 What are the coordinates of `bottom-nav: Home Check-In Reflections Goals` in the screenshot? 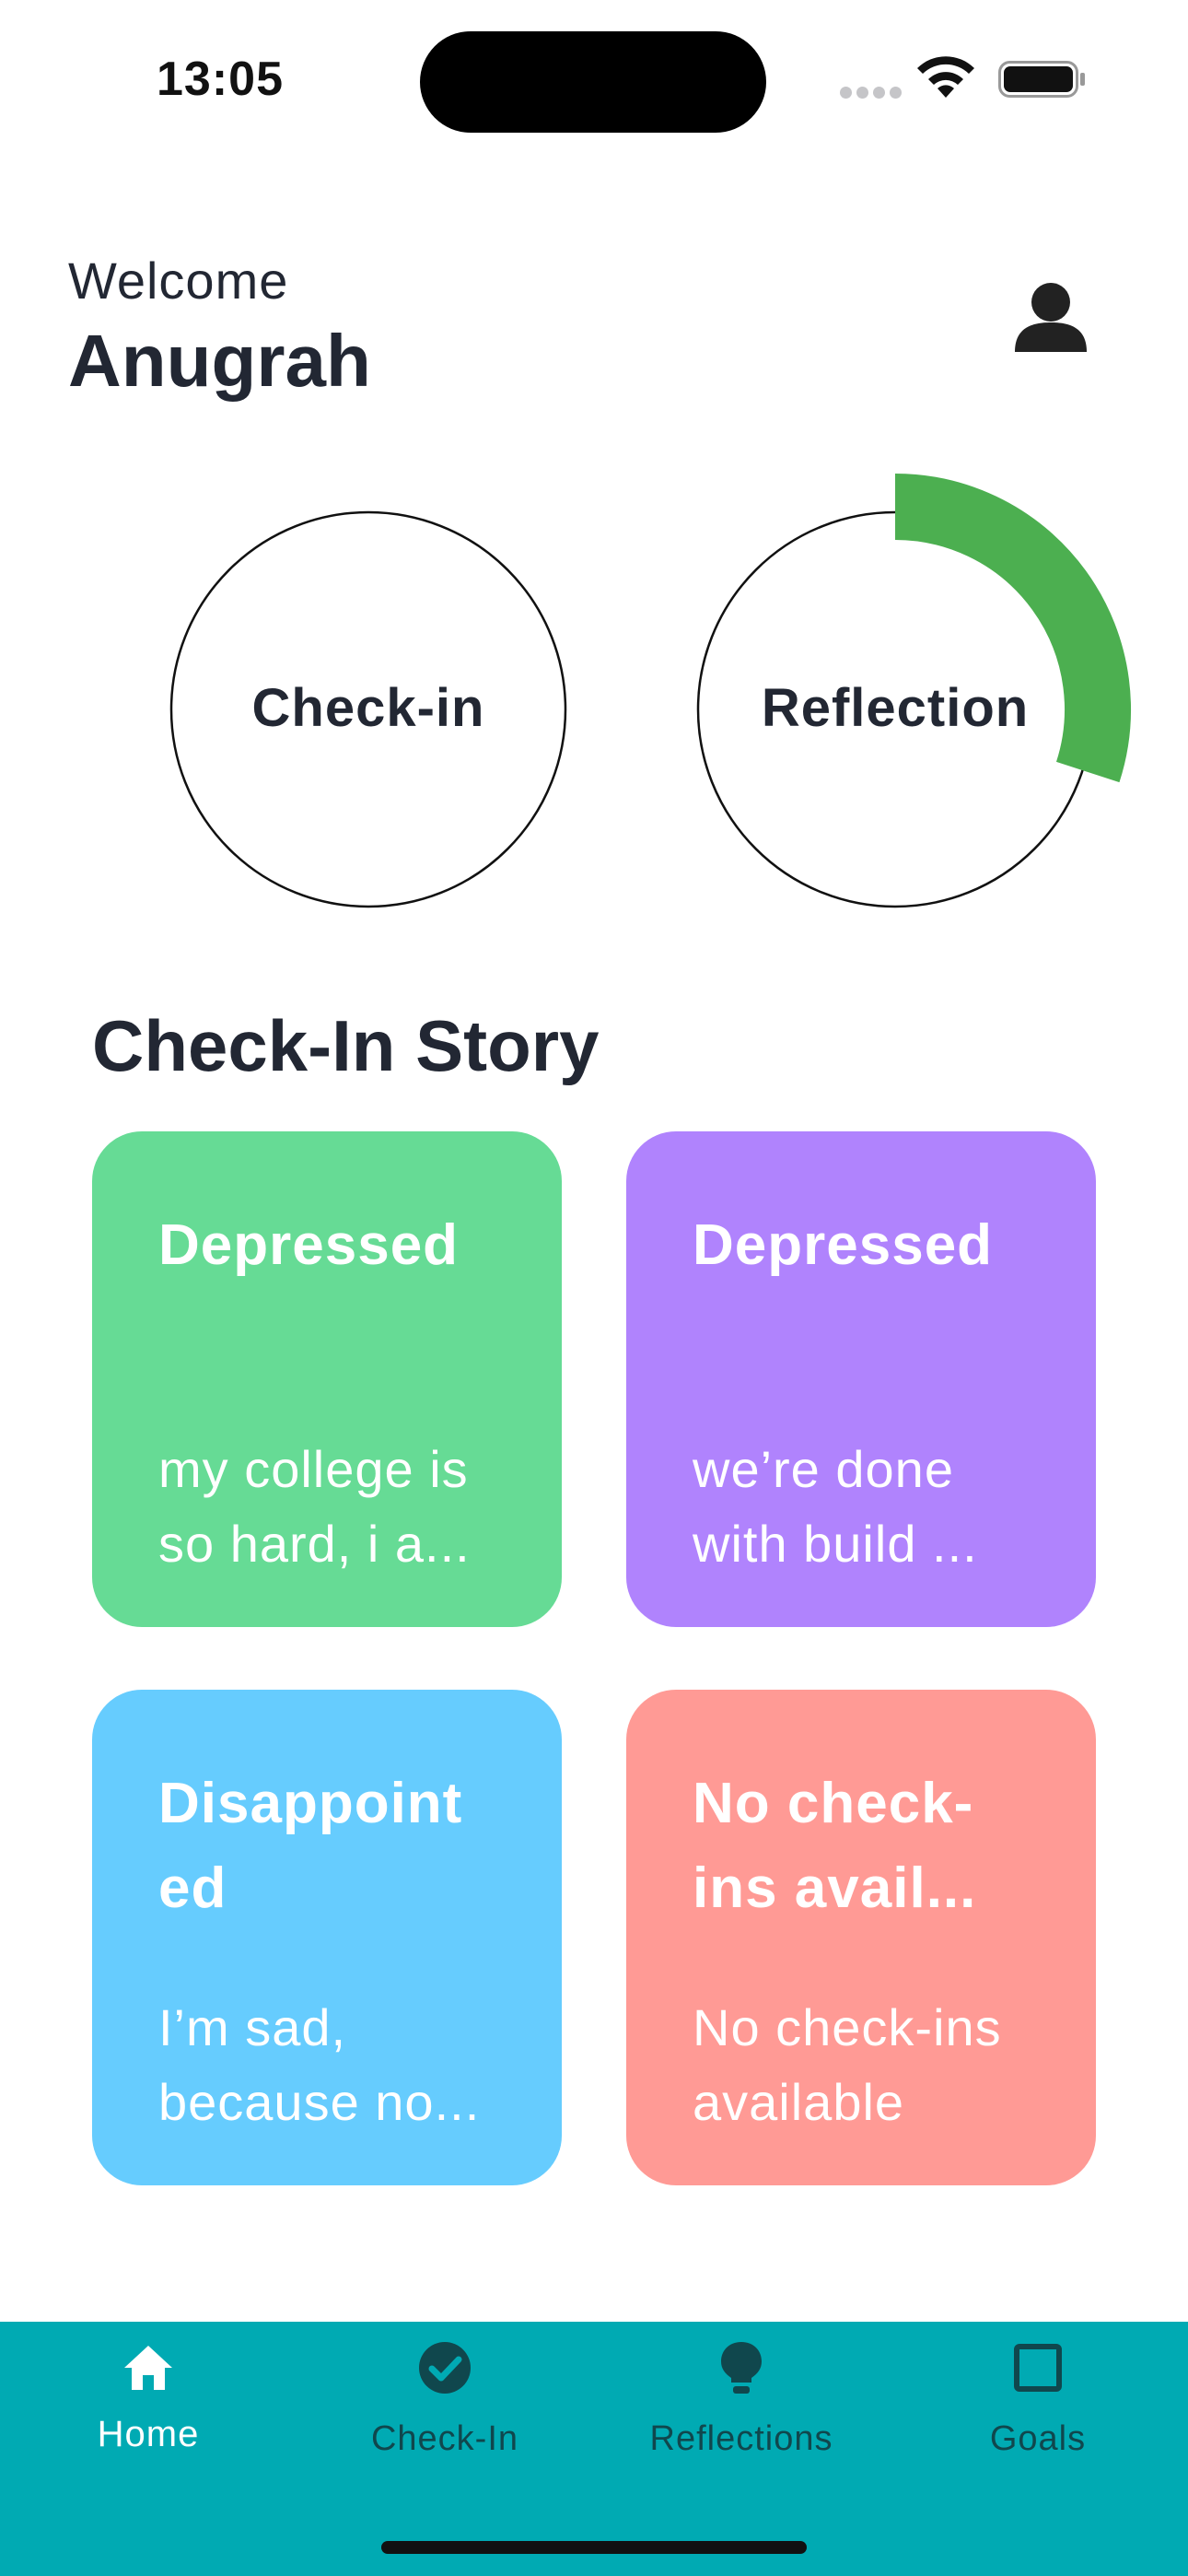 It's located at (594, 2449).